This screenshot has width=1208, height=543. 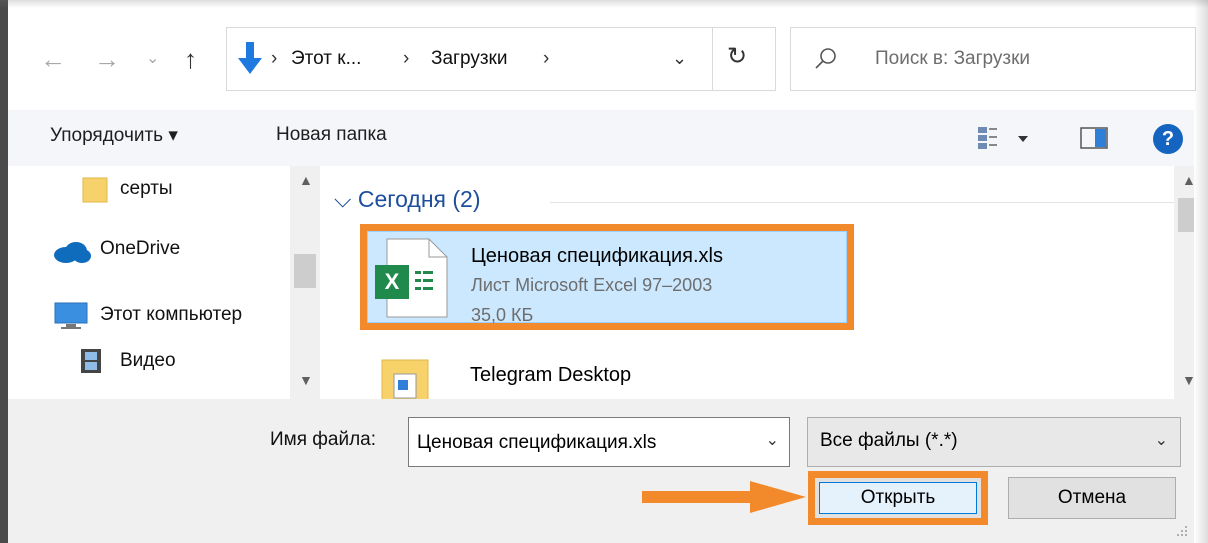 I want to click on filename-value: Ценовая спецификация.xls, so click(x=536, y=443).